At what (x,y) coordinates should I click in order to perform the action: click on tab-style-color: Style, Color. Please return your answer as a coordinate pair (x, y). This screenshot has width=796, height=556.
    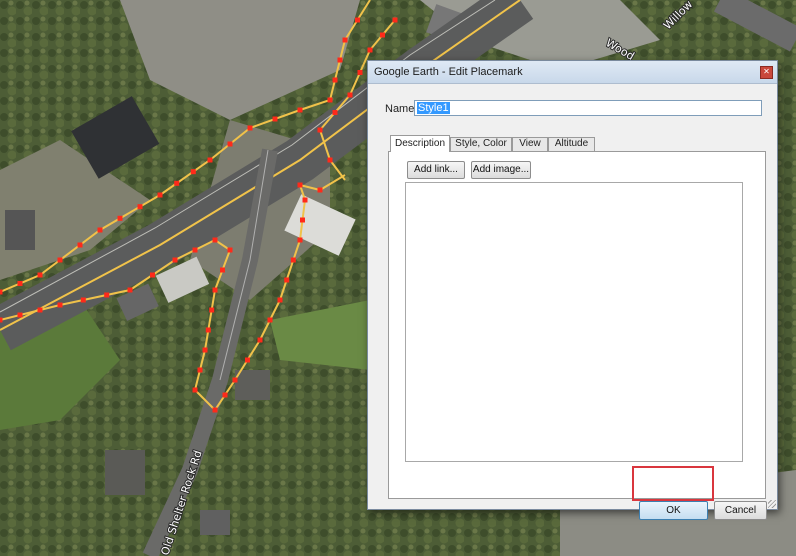
    Looking at the image, I should click on (481, 144).